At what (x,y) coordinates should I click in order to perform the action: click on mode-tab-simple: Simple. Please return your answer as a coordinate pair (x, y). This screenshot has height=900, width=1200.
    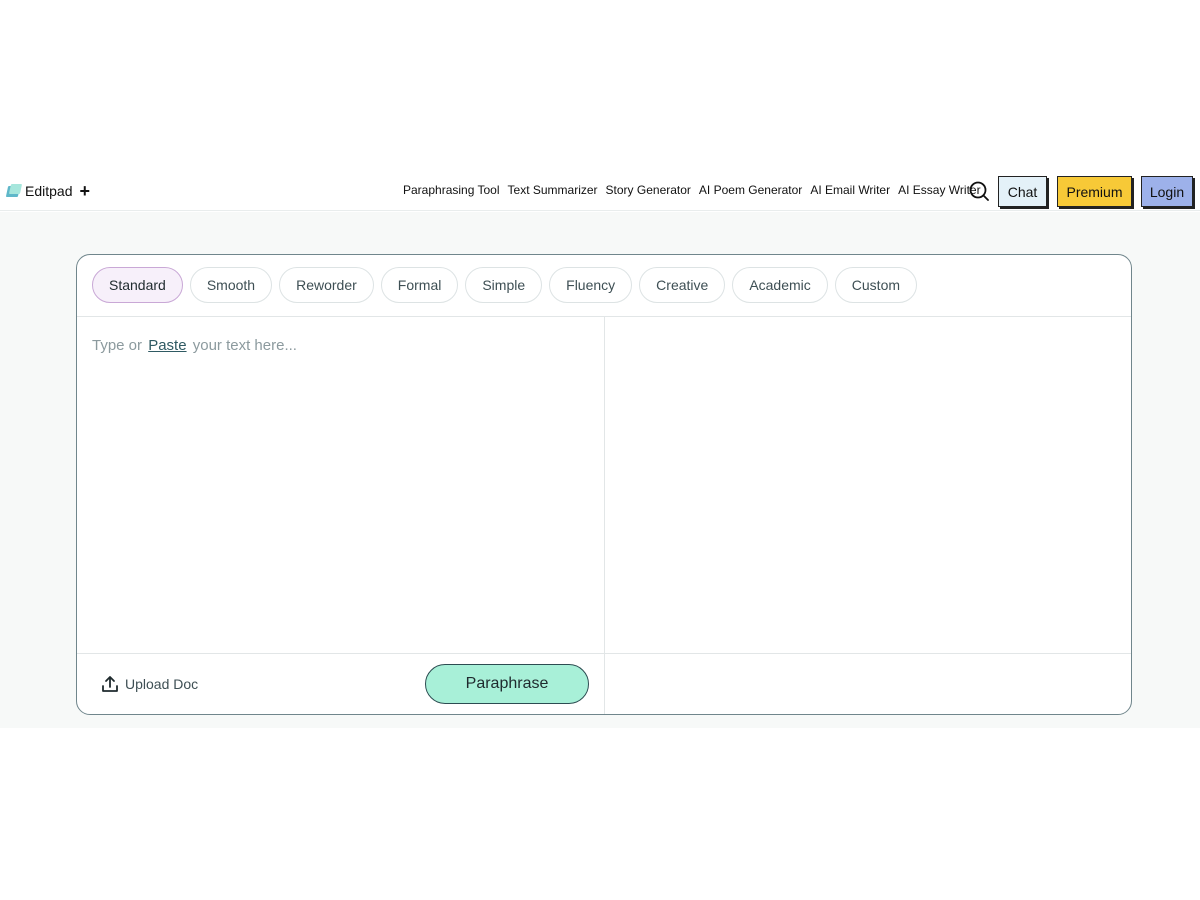
    Looking at the image, I should click on (504, 285).